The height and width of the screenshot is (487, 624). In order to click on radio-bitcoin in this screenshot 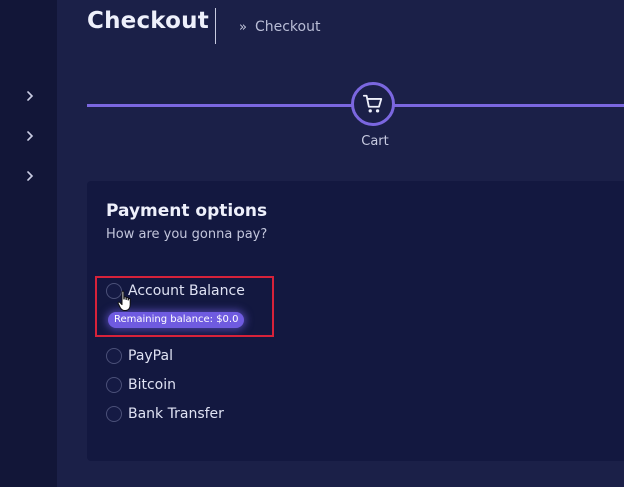, I will do `click(114, 385)`.